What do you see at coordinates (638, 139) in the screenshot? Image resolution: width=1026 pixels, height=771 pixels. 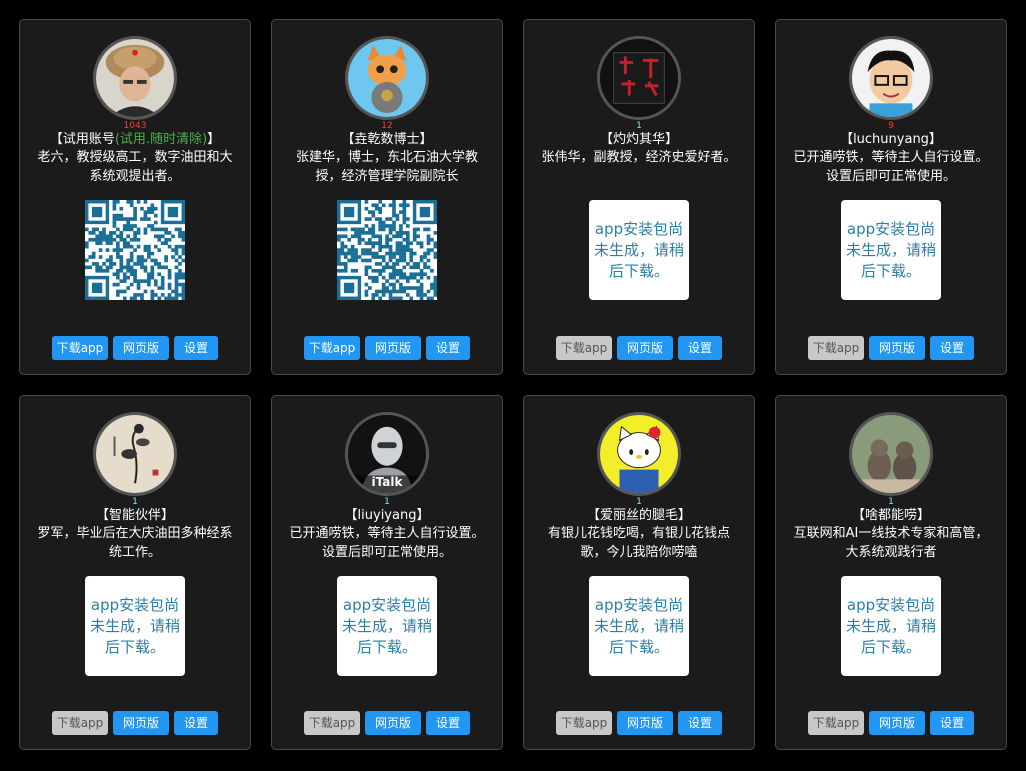 I see `assistant-name: 【灼灼其华】` at bounding box center [638, 139].